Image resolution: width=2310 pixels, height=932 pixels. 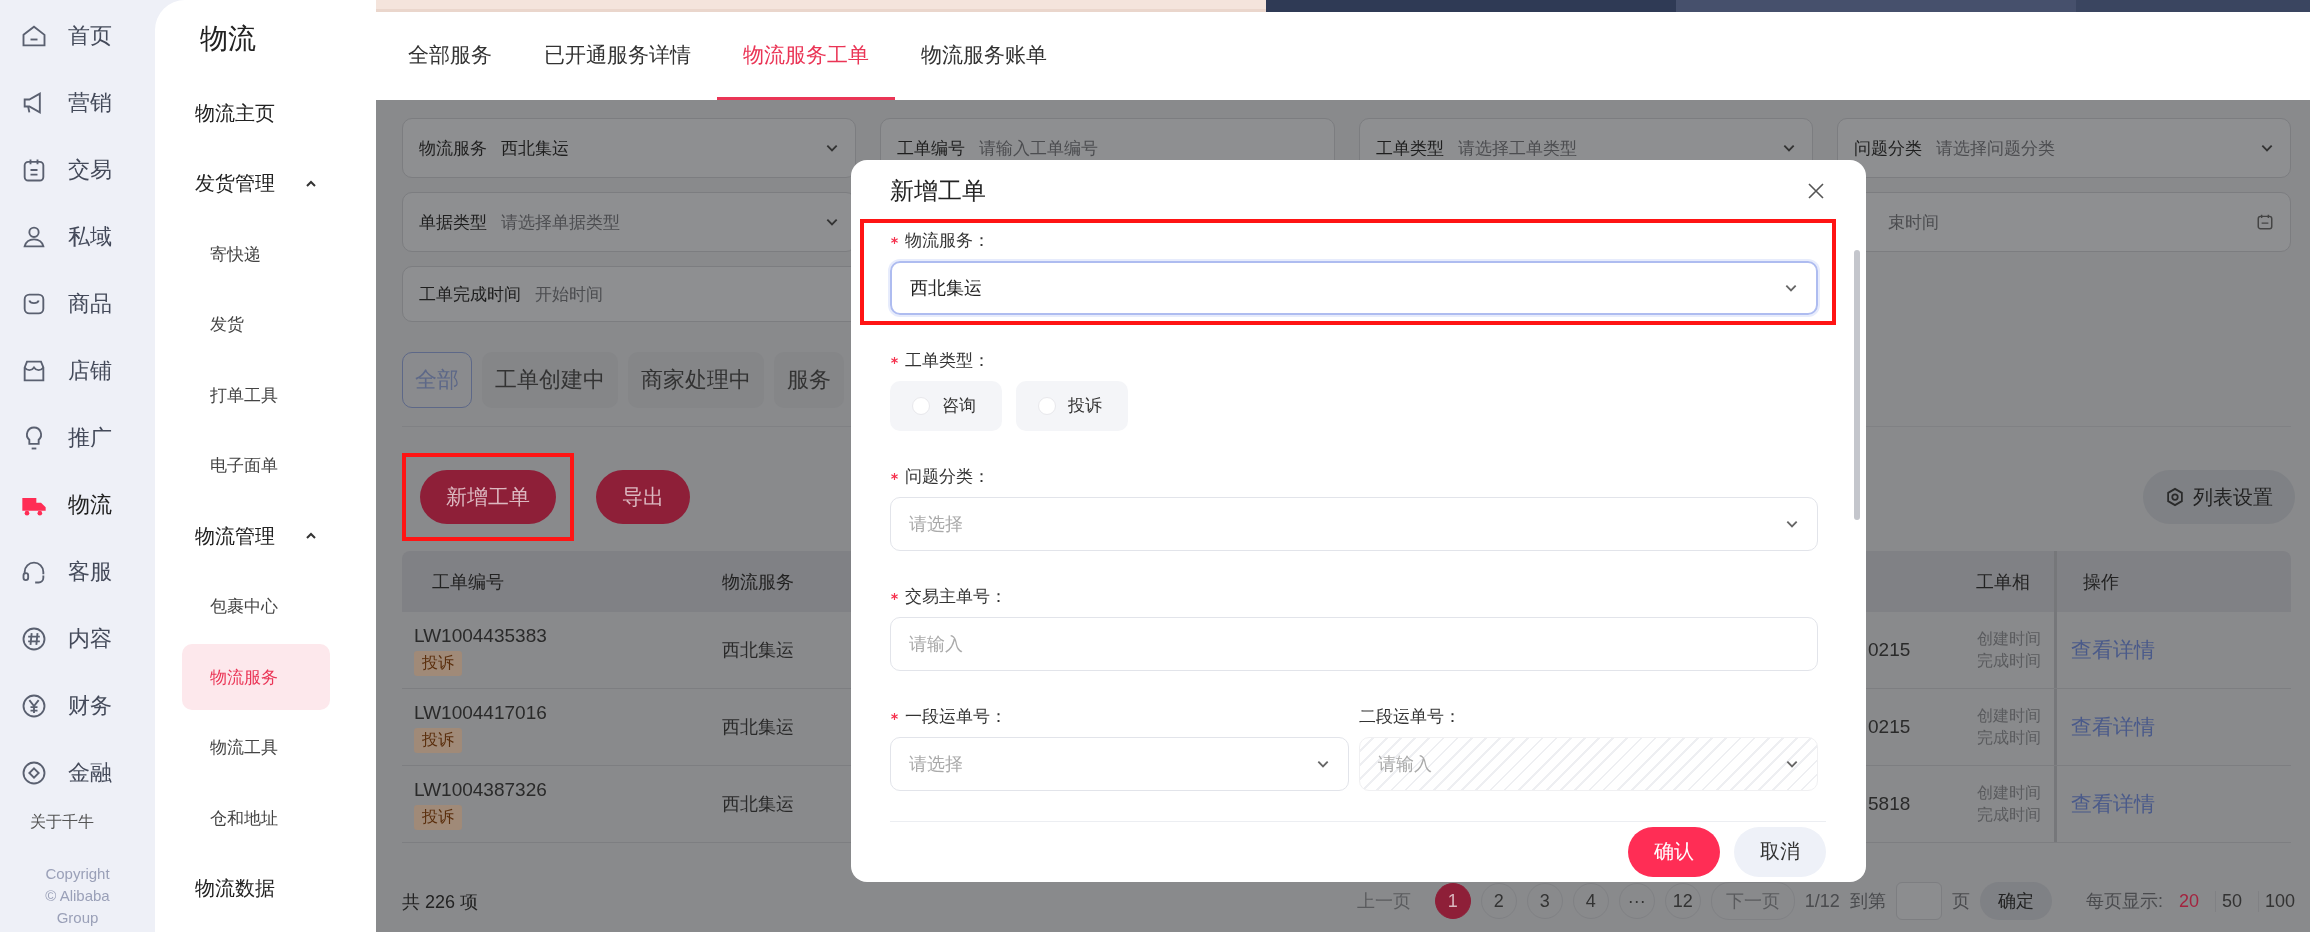 I want to click on table-cell: 5818, so click(x=1889, y=804).